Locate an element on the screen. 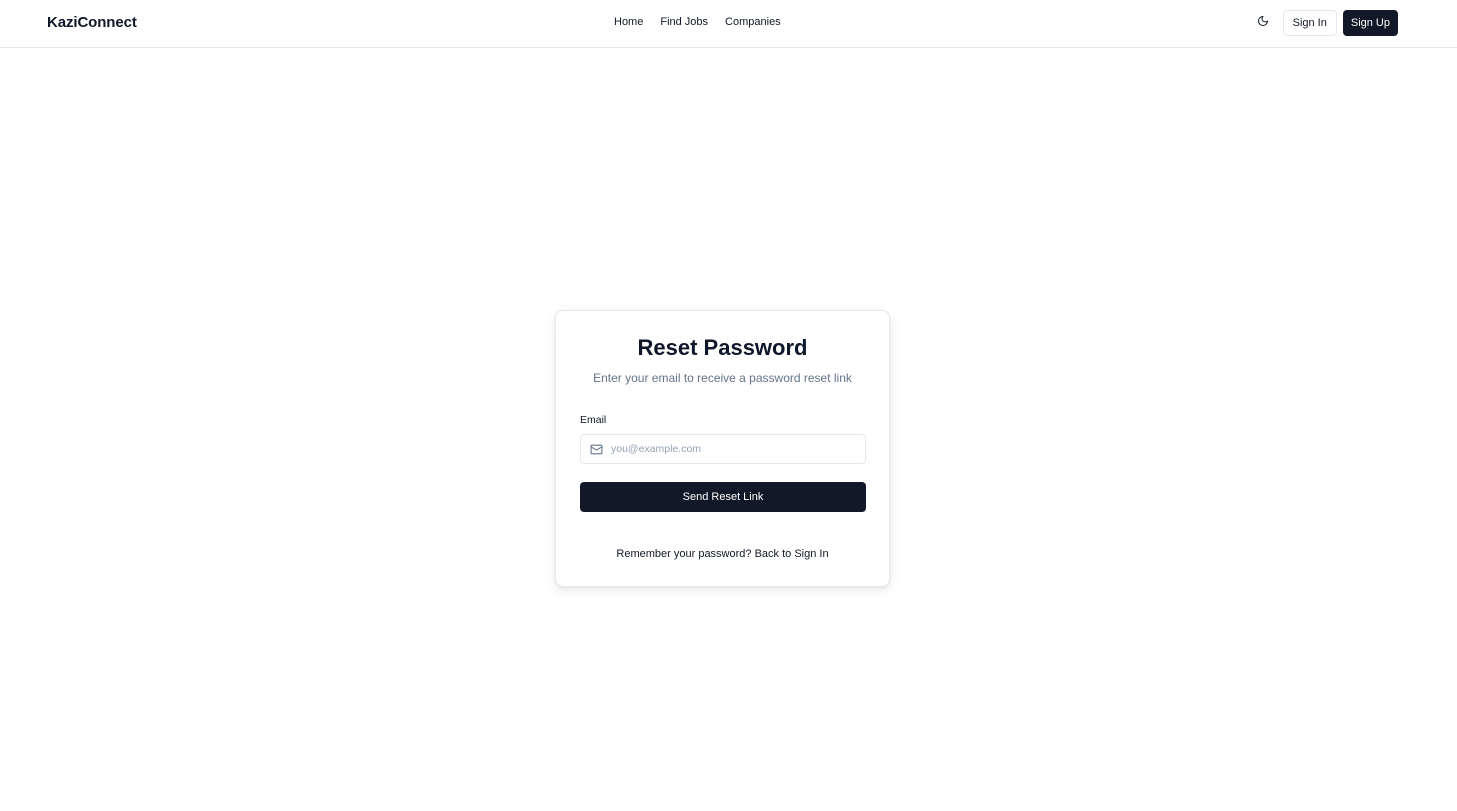  sign-in-button: Sign In is located at coordinates (1309, 23).